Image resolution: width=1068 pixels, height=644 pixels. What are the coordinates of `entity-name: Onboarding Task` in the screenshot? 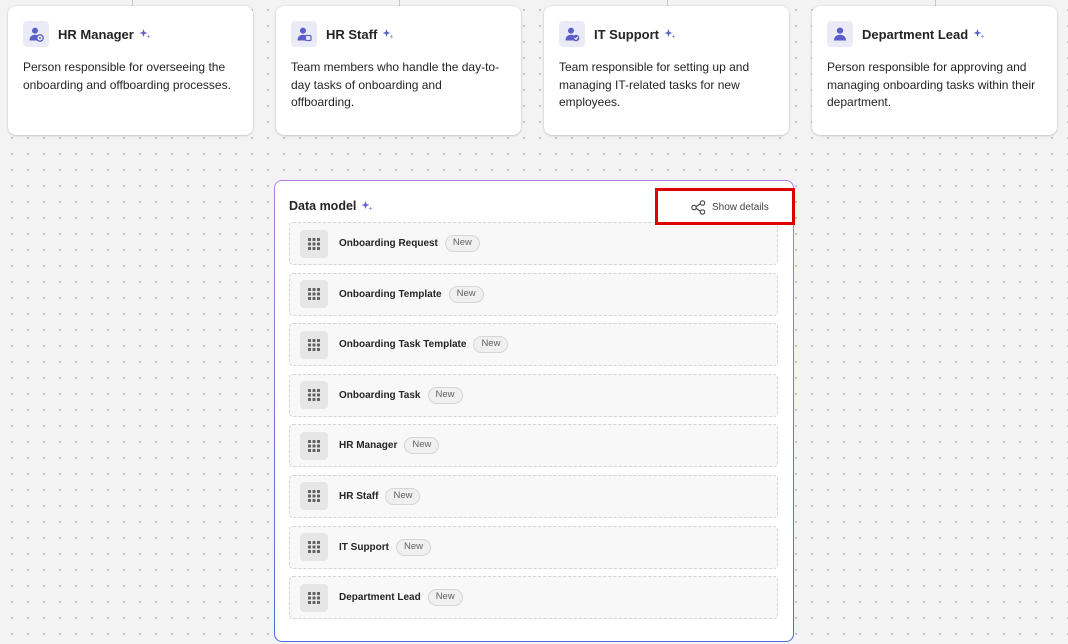 It's located at (380, 395).